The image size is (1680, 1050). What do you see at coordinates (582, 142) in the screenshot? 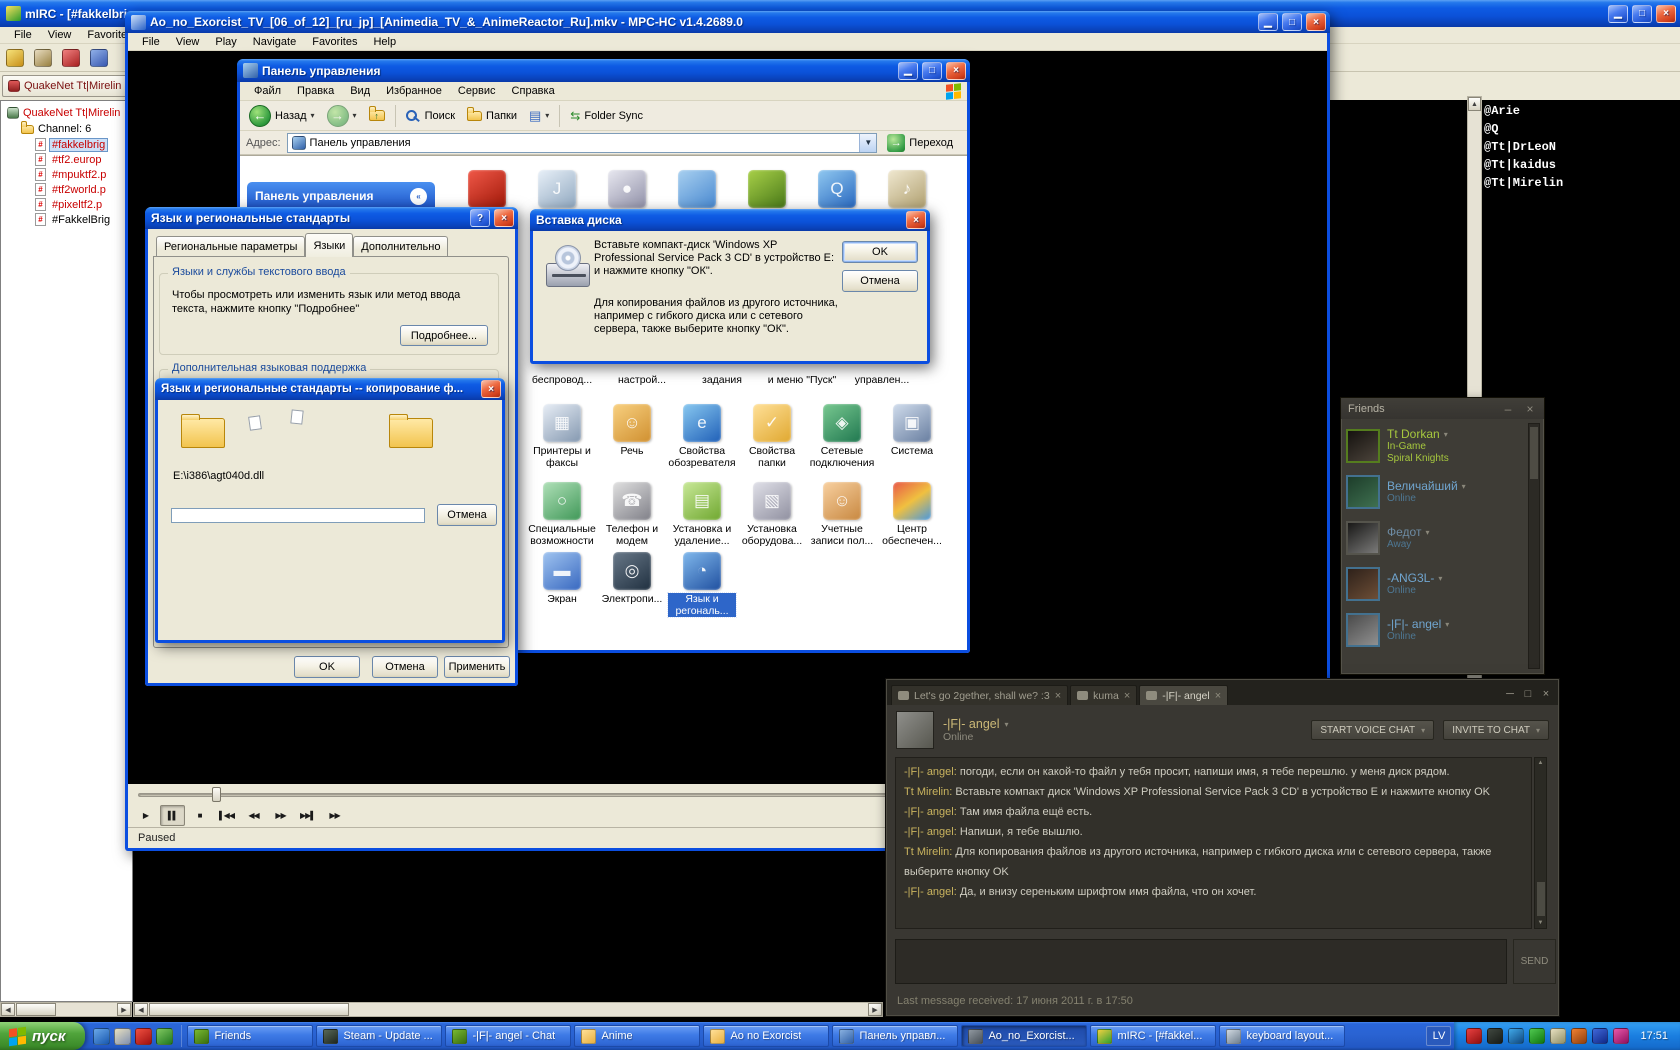
I see `address-input: Панель управления ▼` at bounding box center [582, 142].